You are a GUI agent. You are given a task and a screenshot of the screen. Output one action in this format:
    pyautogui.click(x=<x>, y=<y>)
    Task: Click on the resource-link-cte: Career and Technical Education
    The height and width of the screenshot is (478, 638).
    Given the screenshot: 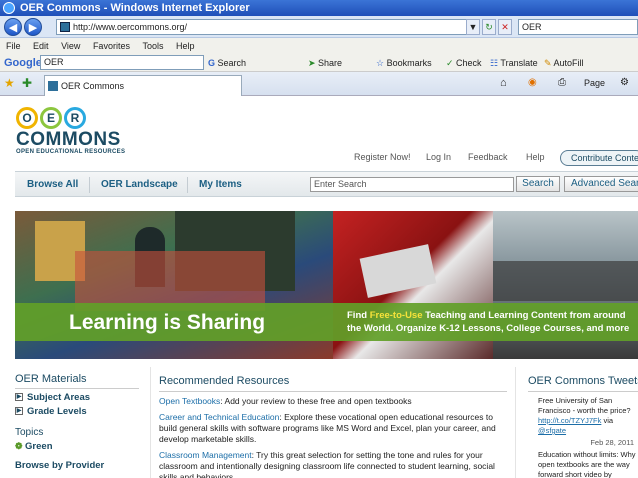 What is the action you would take?
    pyautogui.click(x=219, y=417)
    